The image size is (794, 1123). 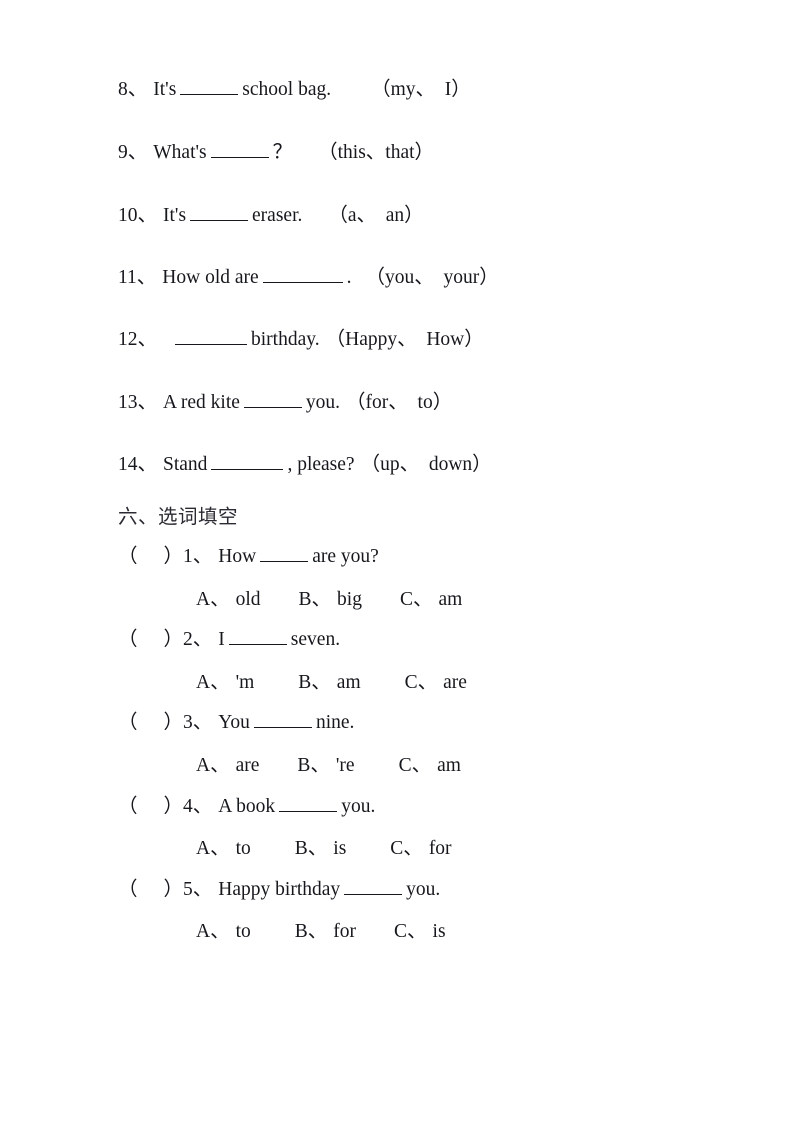 I want to click on item-text-before: Stand, so click(x=185, y=464).